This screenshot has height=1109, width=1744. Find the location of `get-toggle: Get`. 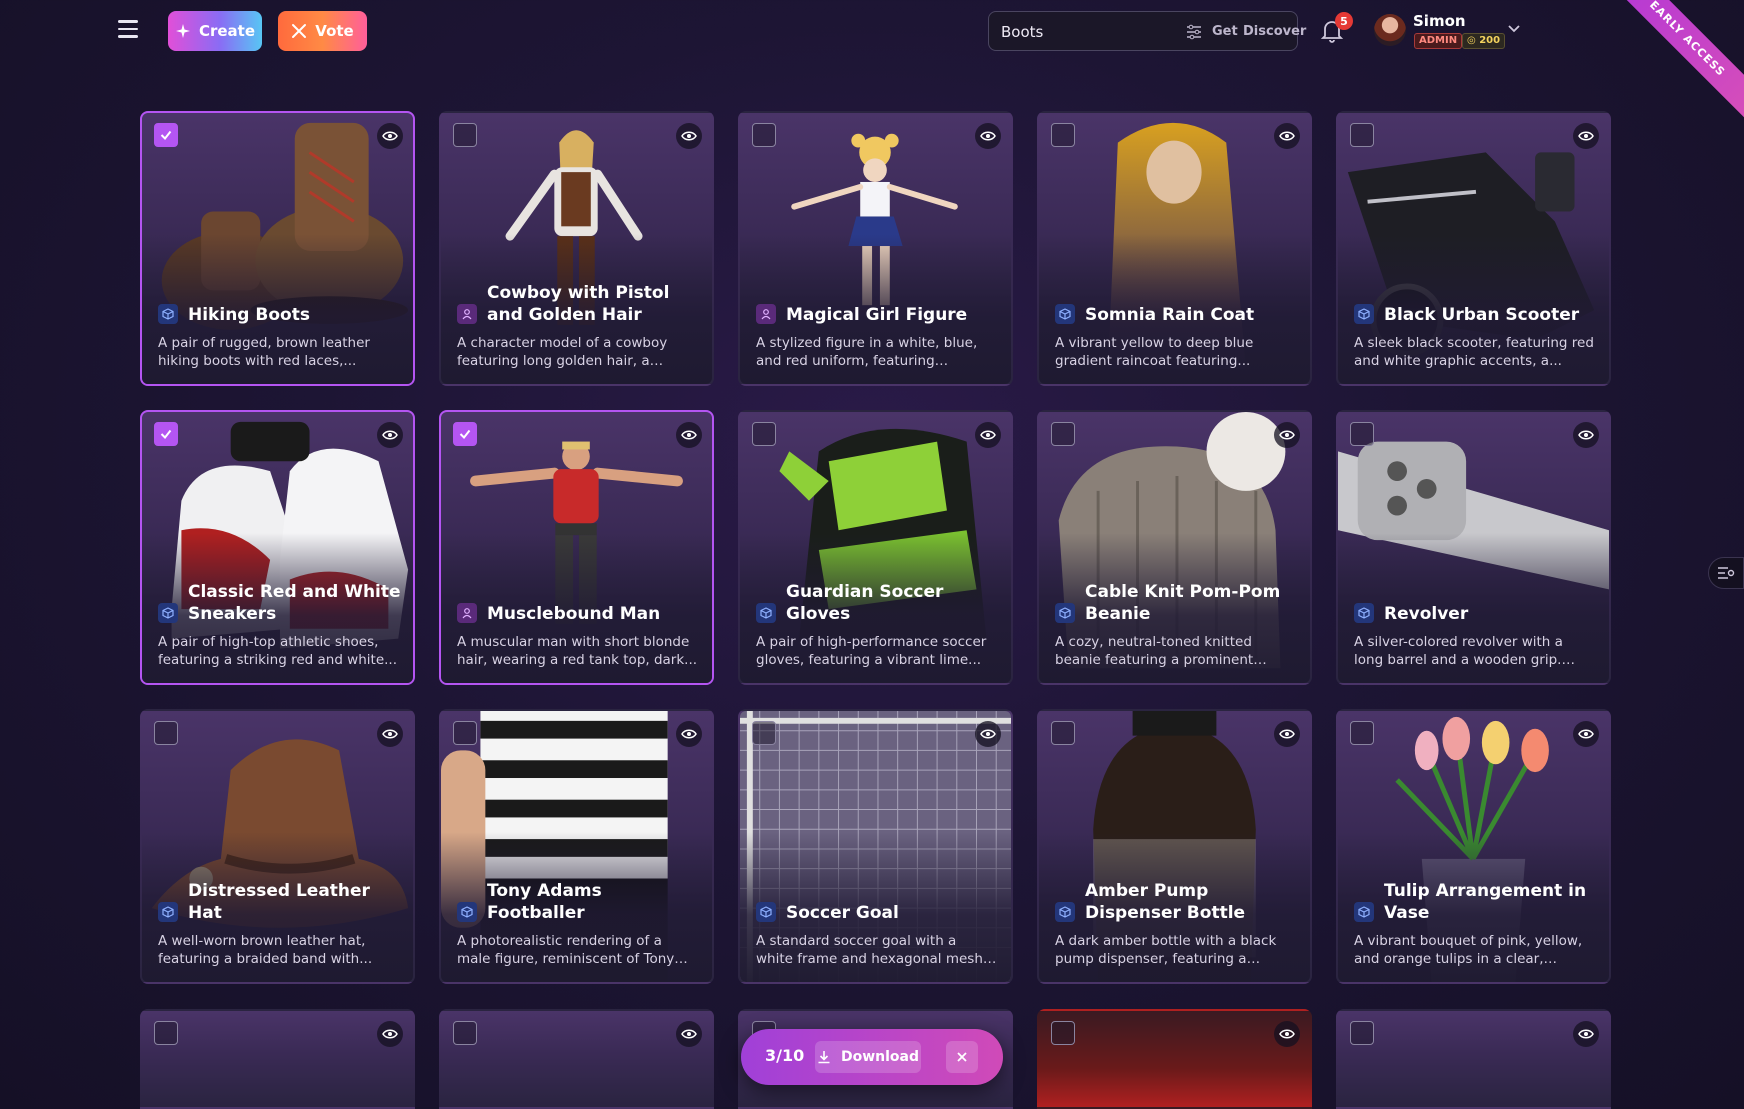

get-toggle: Get is located at coordinates (1225, 31).